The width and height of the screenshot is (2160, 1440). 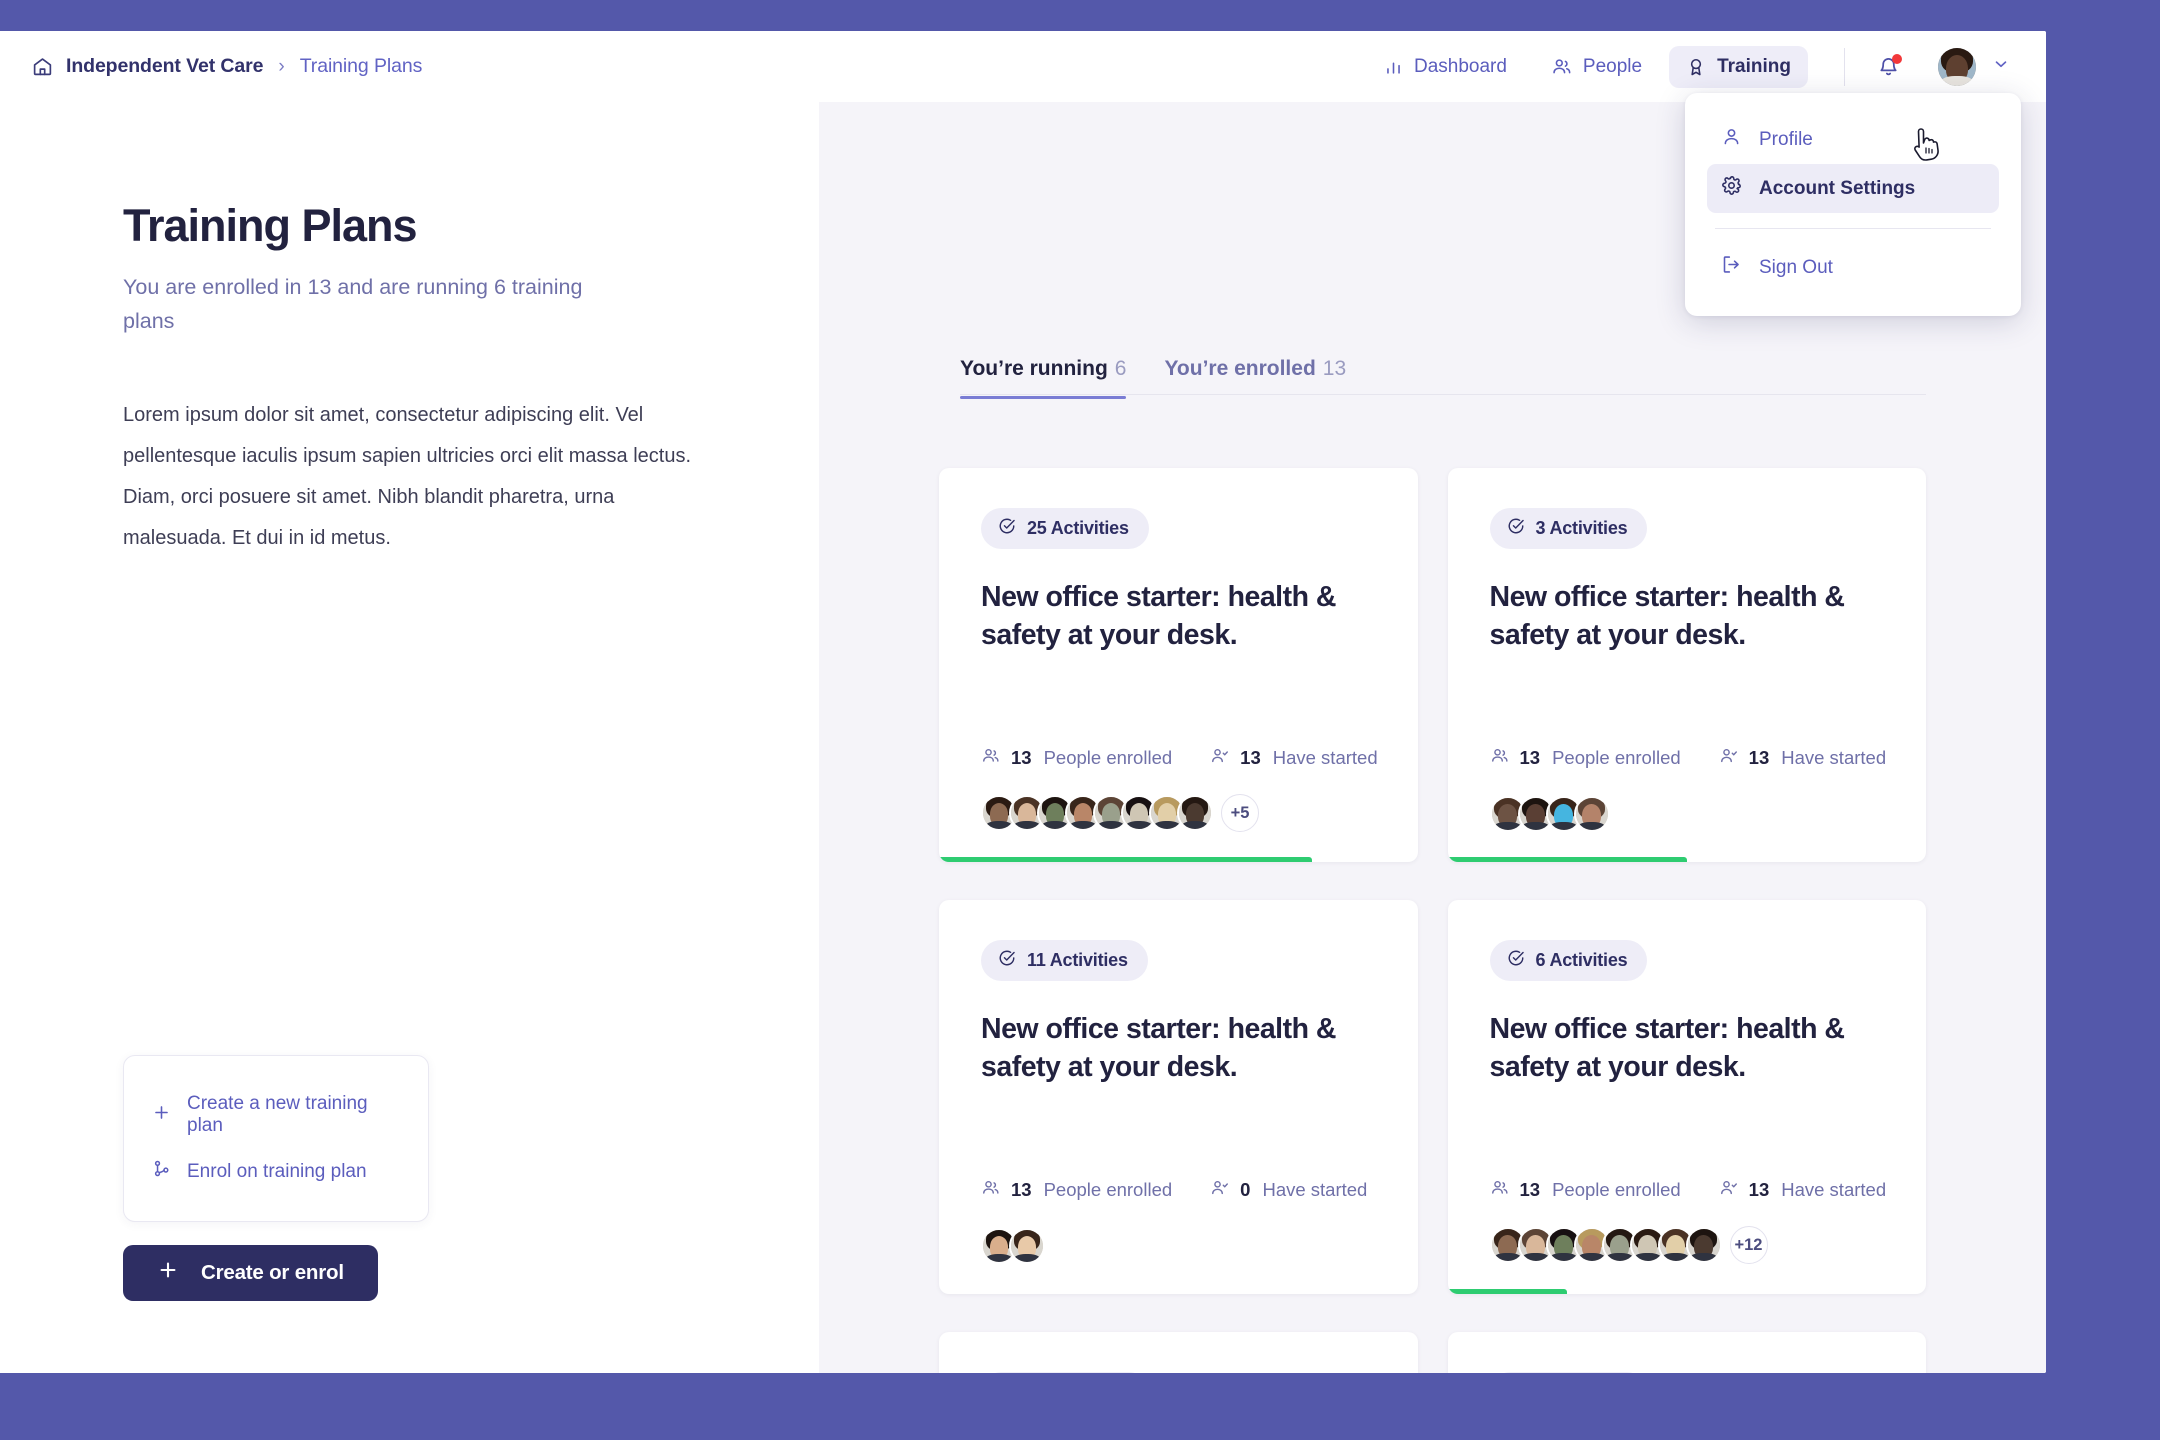 What do you see at coordinates (1240, 813) in the screenshot?
I see `avatar-overflow-count: +5` at bounding box center [1240, 813].